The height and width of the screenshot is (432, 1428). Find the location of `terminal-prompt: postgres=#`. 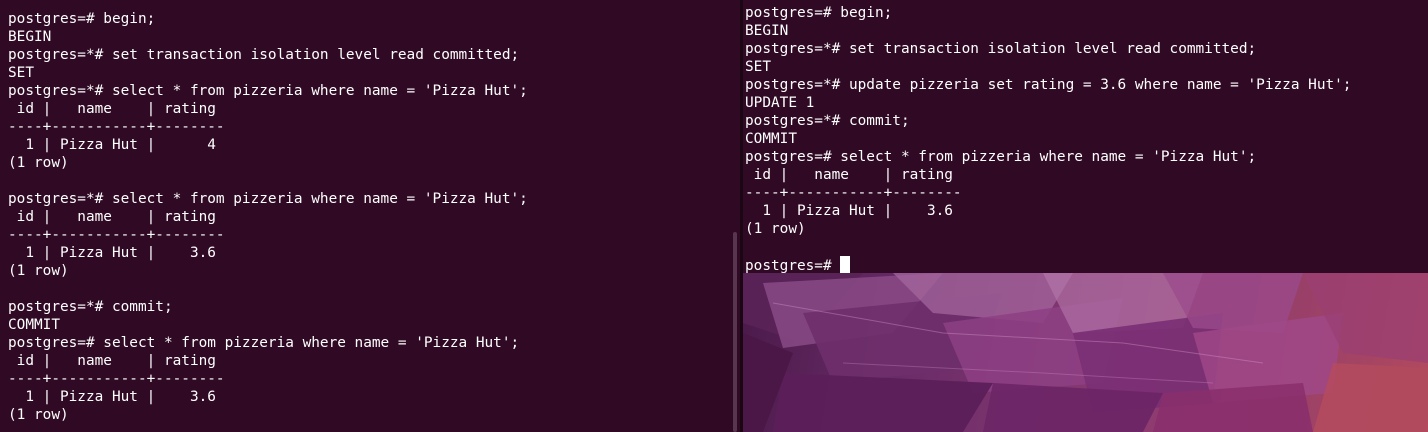

terminal-prompt: postgres=# is located at coordinates (793, 265).